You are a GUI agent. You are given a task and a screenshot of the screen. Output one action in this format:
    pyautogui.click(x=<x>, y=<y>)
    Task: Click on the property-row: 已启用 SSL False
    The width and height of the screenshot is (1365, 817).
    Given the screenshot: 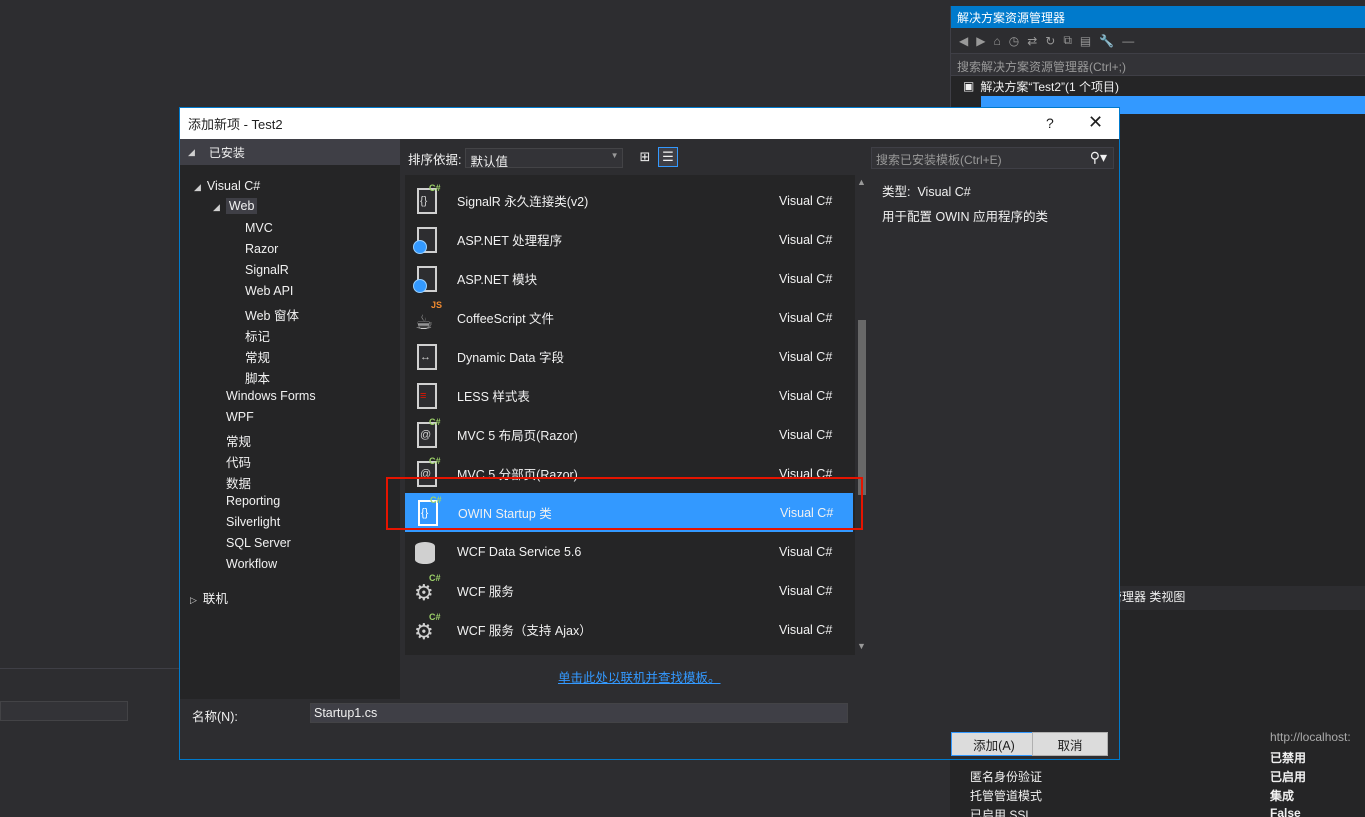 What is the action you would take?
    pyautogui.click(x=1167, y=811)
    